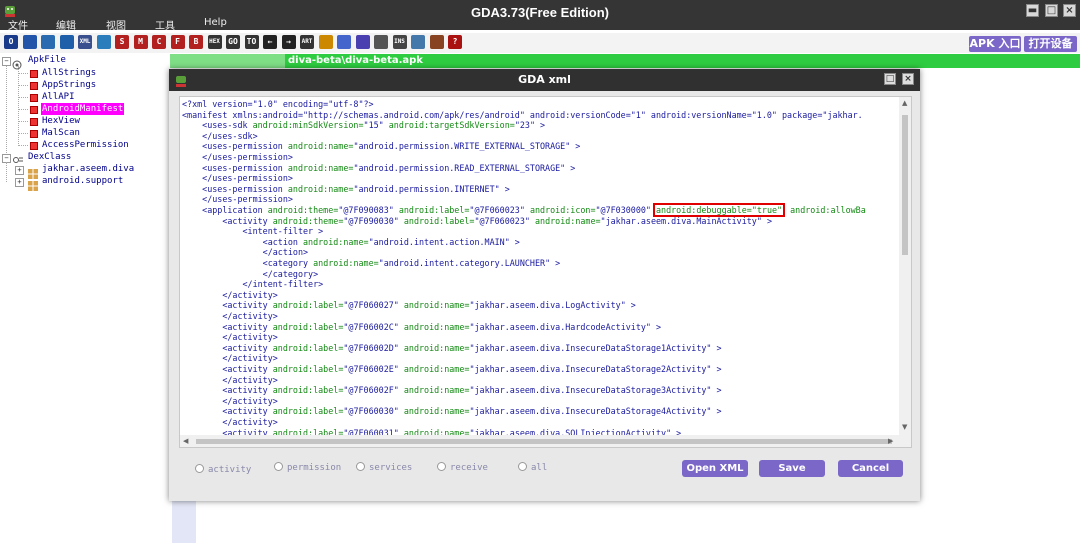 This screenshot has width=1080, height=543. I want to click on vertical-scrollbar: ▲ ▼, so click(905, 272).